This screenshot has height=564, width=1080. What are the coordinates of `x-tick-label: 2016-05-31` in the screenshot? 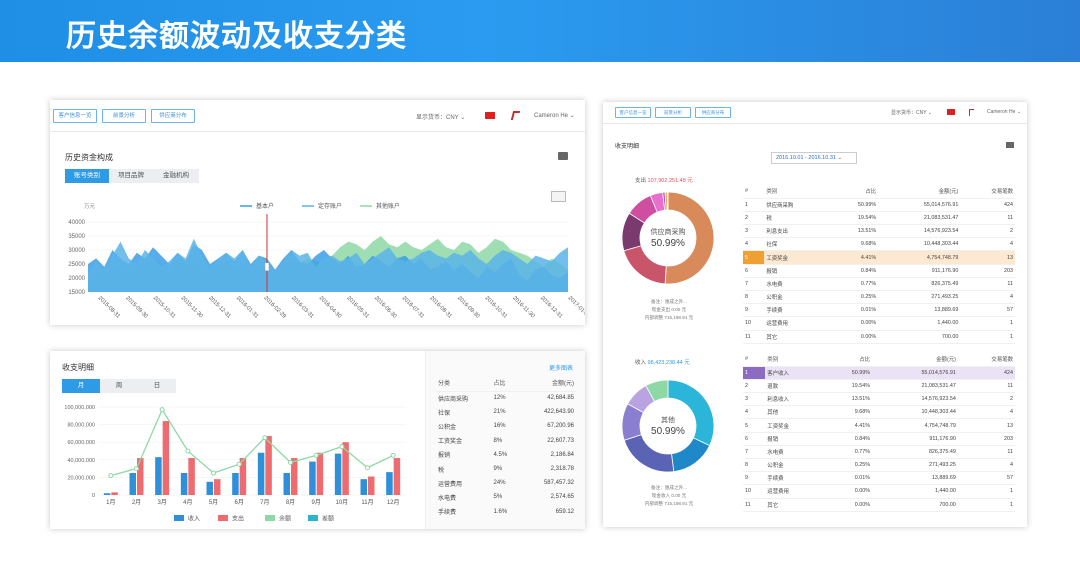 It's located at (357, 307).